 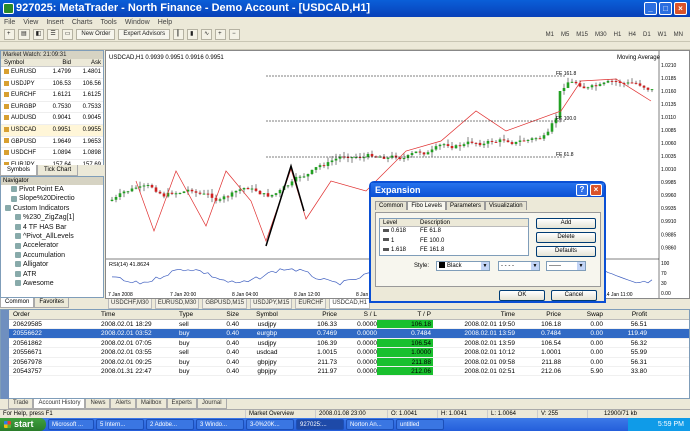 I want to click on dlg-tab-parameters: Parameters, so click(x=466, y=205).